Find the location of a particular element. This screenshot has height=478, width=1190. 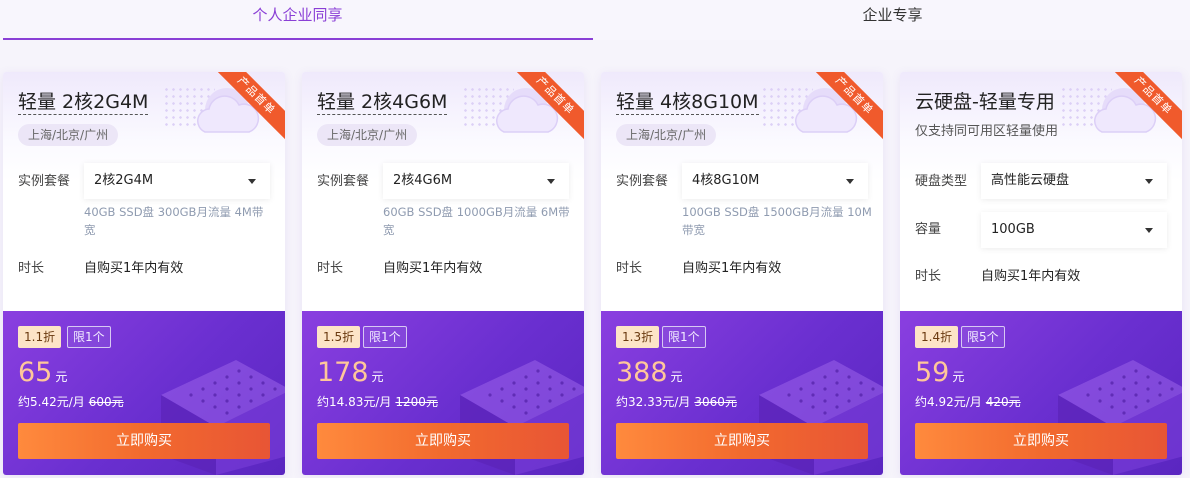

original-price: 420元 is located at coordinates (1003, 402).